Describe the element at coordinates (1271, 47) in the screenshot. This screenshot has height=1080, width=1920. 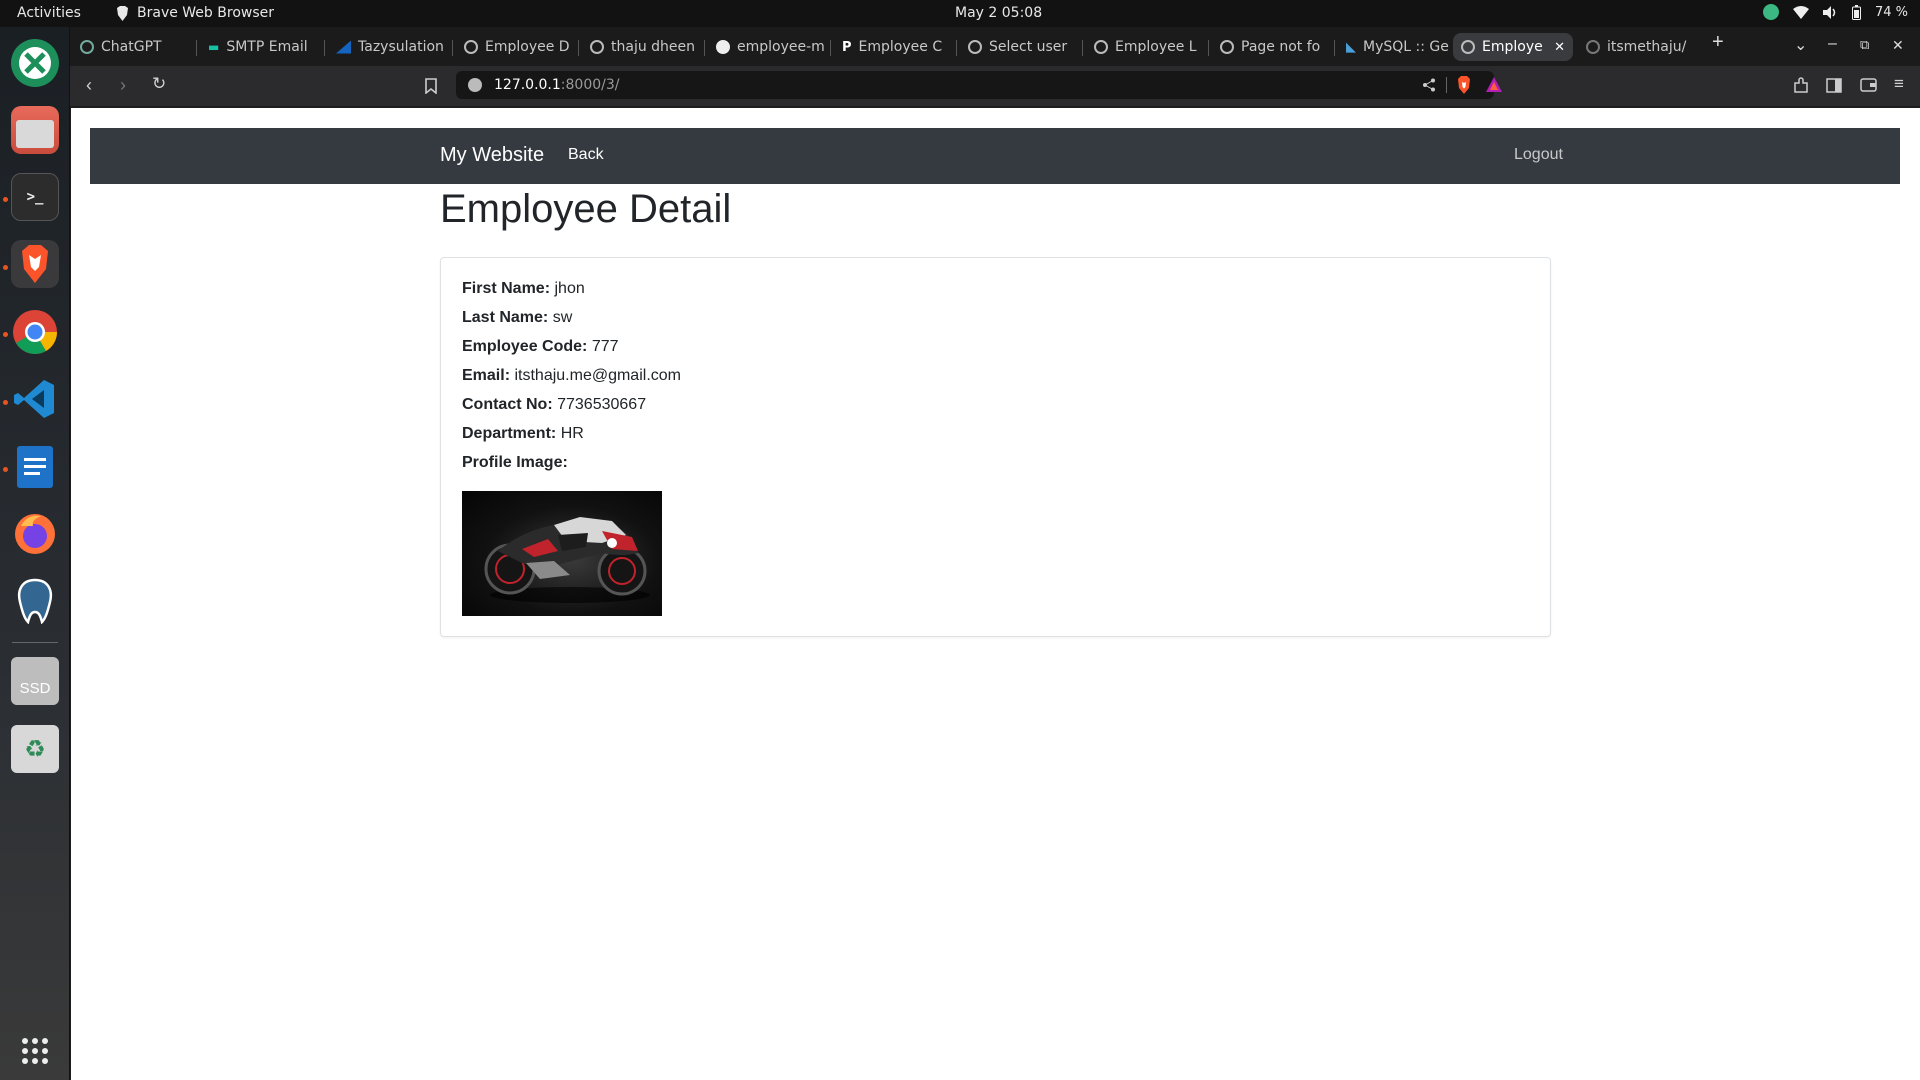
I see `tab-page-not-found: Page not fo` at that location.